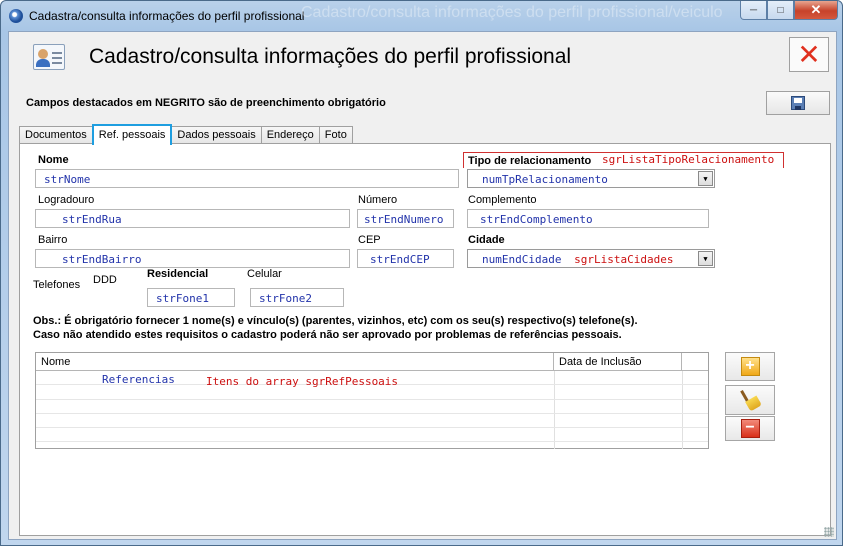 This screenshot has height=546, width=843. What do you see at coordinates (66, 200) in the screenshot?
I see `logradouro-label: Logradouro` at bounding box center [66, 200].